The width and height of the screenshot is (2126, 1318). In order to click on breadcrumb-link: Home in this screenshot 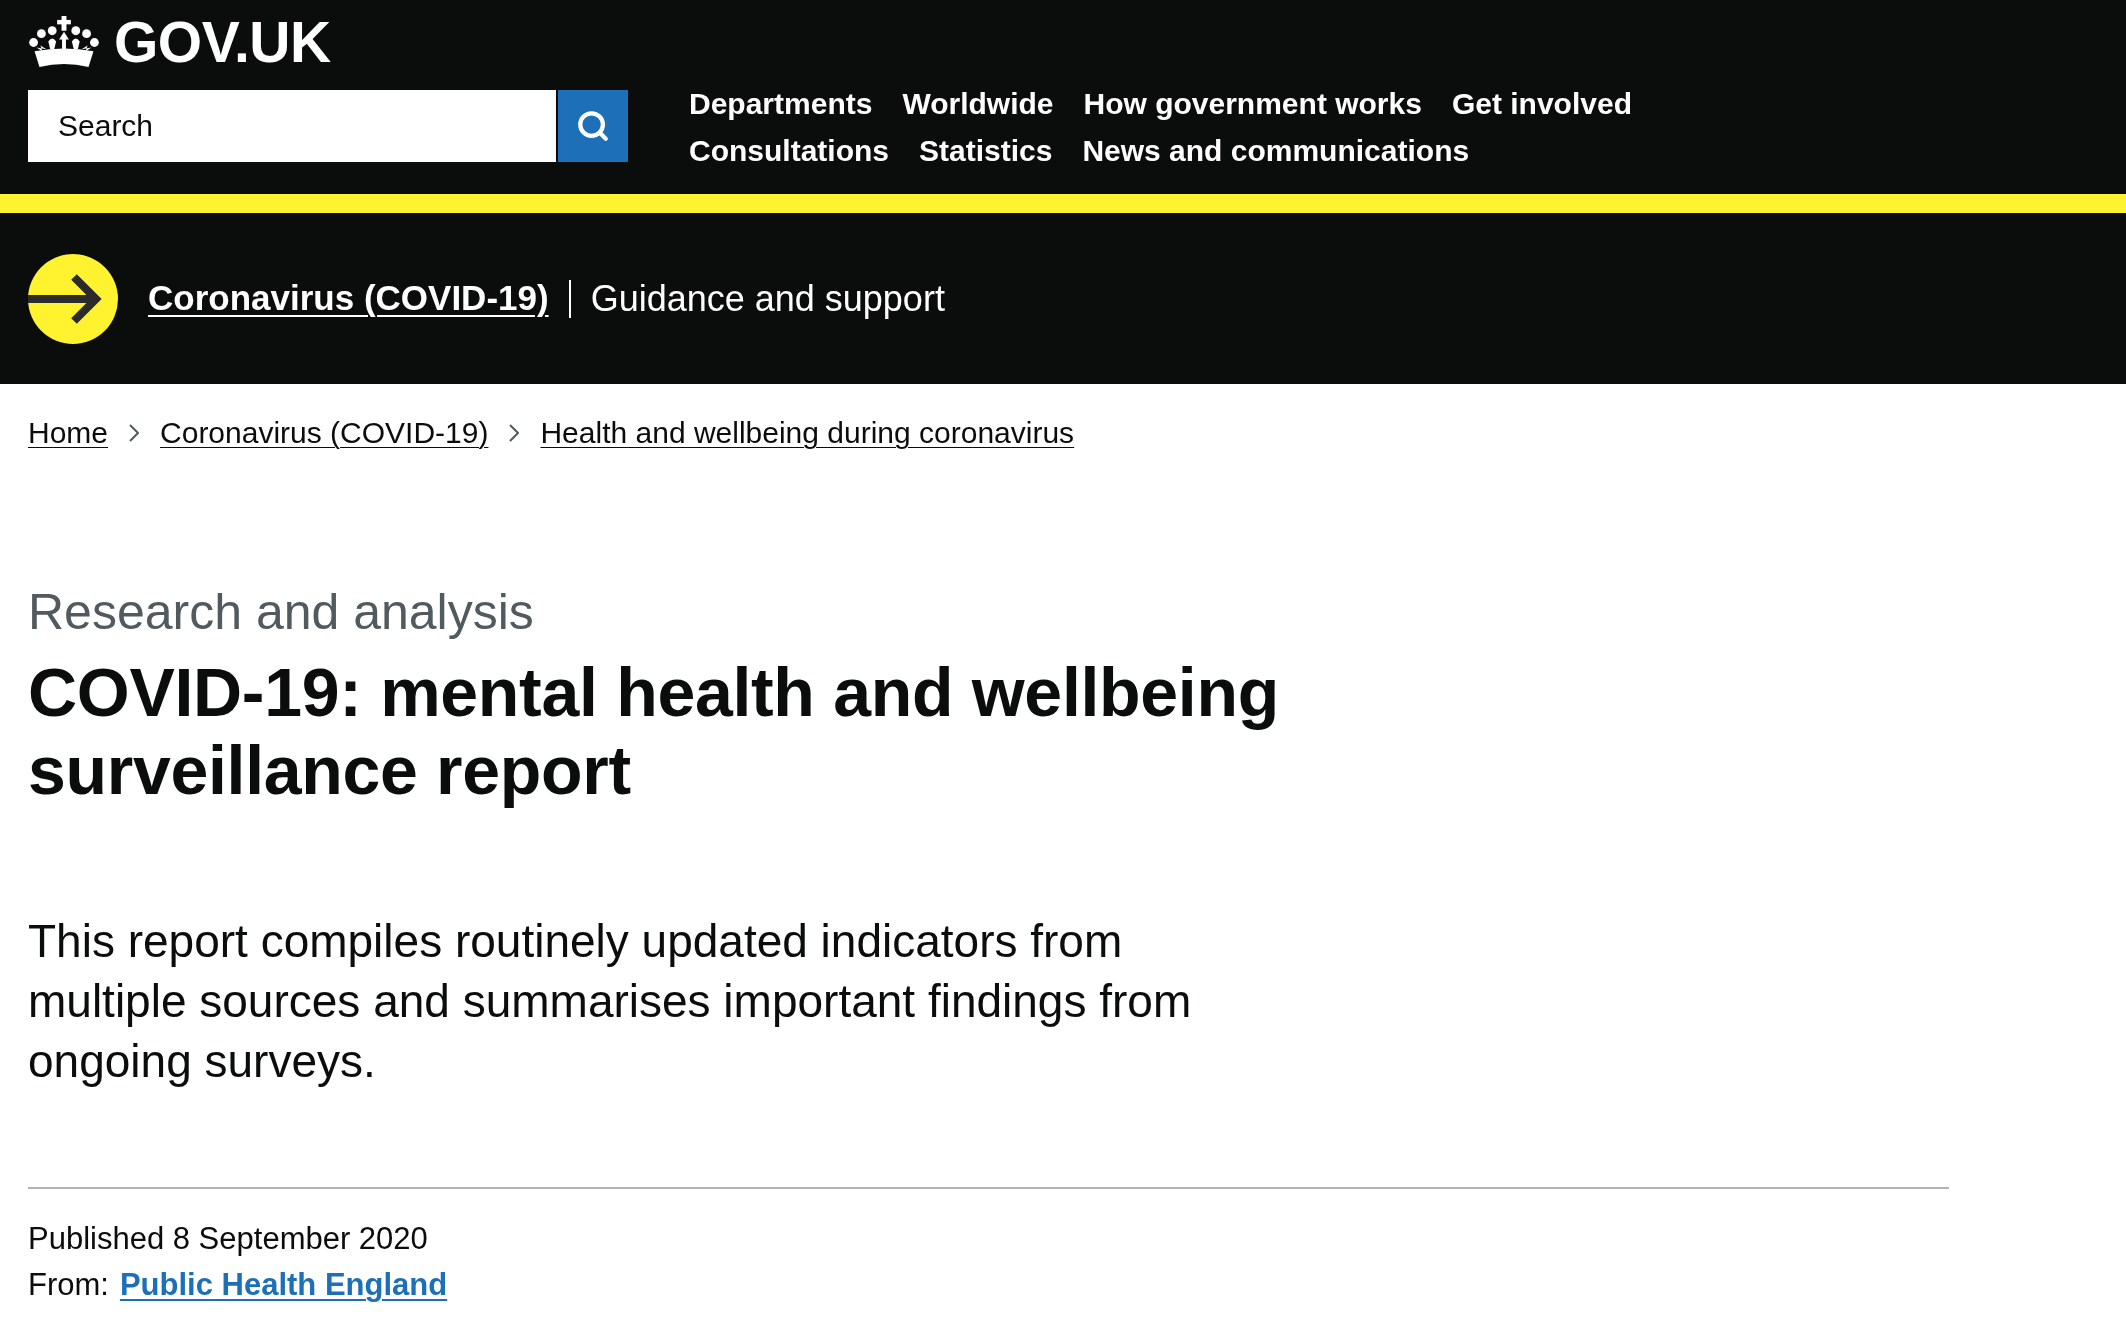, I will do `click(68, 433)`.